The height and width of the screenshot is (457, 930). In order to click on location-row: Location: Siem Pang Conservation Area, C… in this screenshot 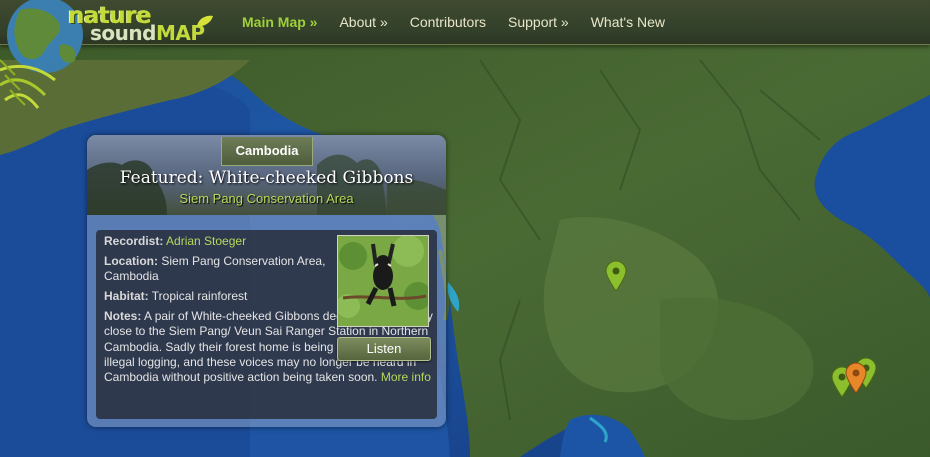, I will do `click(218, 269)`.